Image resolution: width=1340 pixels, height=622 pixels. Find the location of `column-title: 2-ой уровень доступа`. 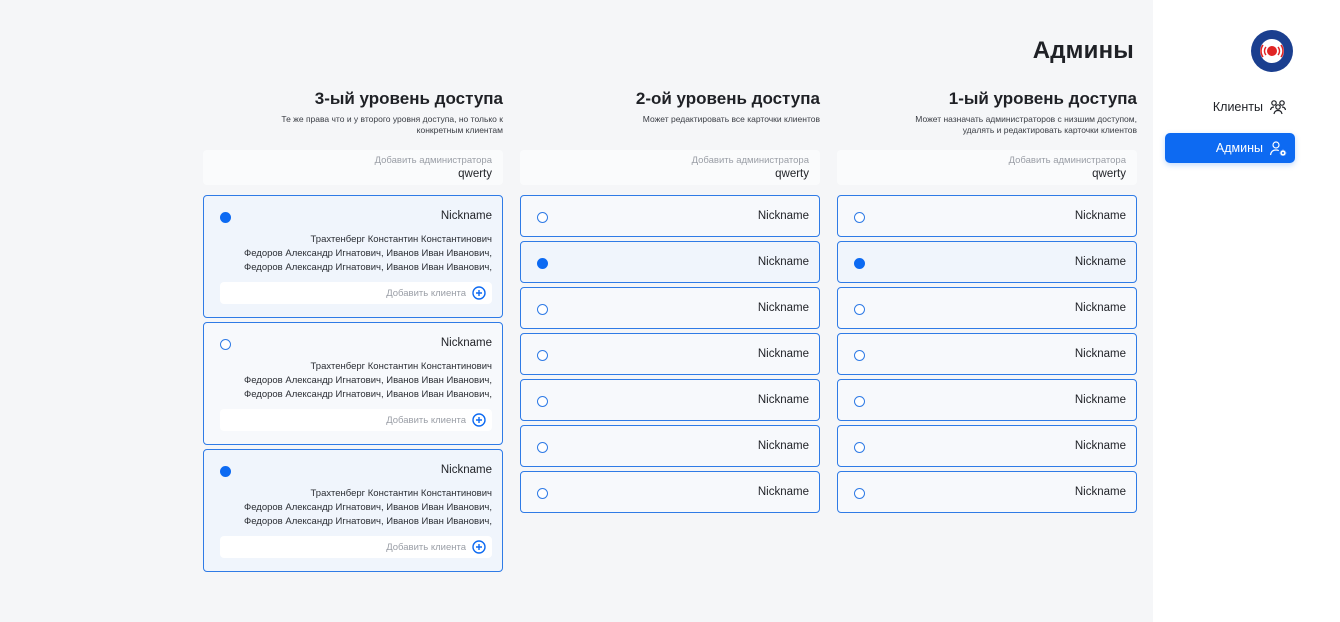

column-title: 2-ой уровень доступа is located at coordinates (727, 98).